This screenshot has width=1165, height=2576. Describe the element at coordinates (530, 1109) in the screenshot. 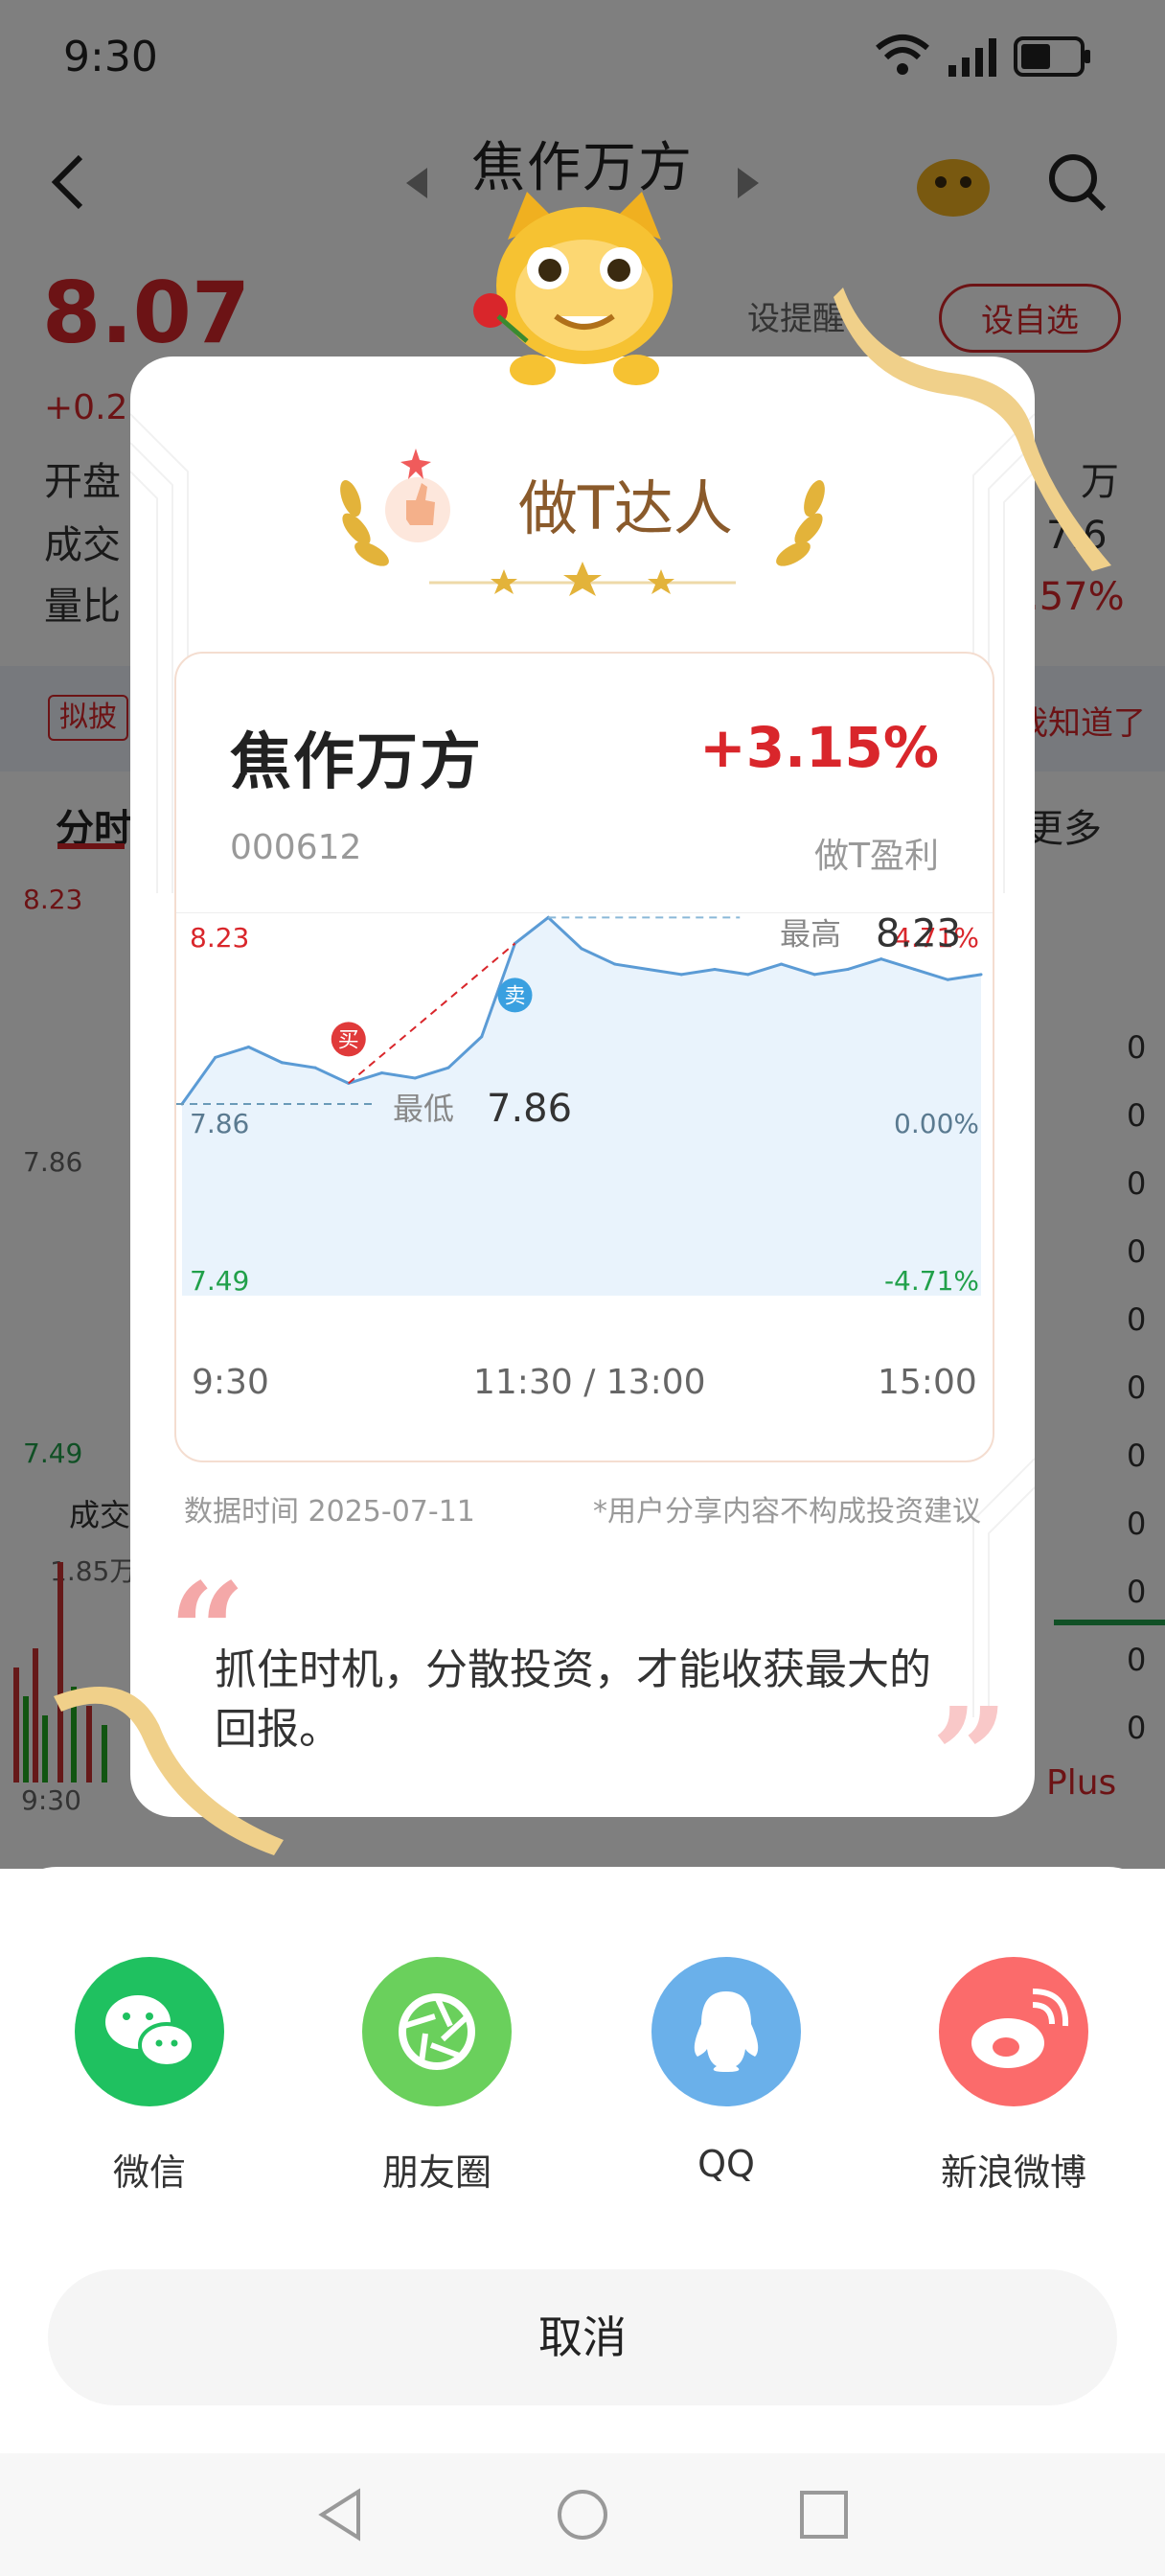

I see `low-value: 7.86` at that location.